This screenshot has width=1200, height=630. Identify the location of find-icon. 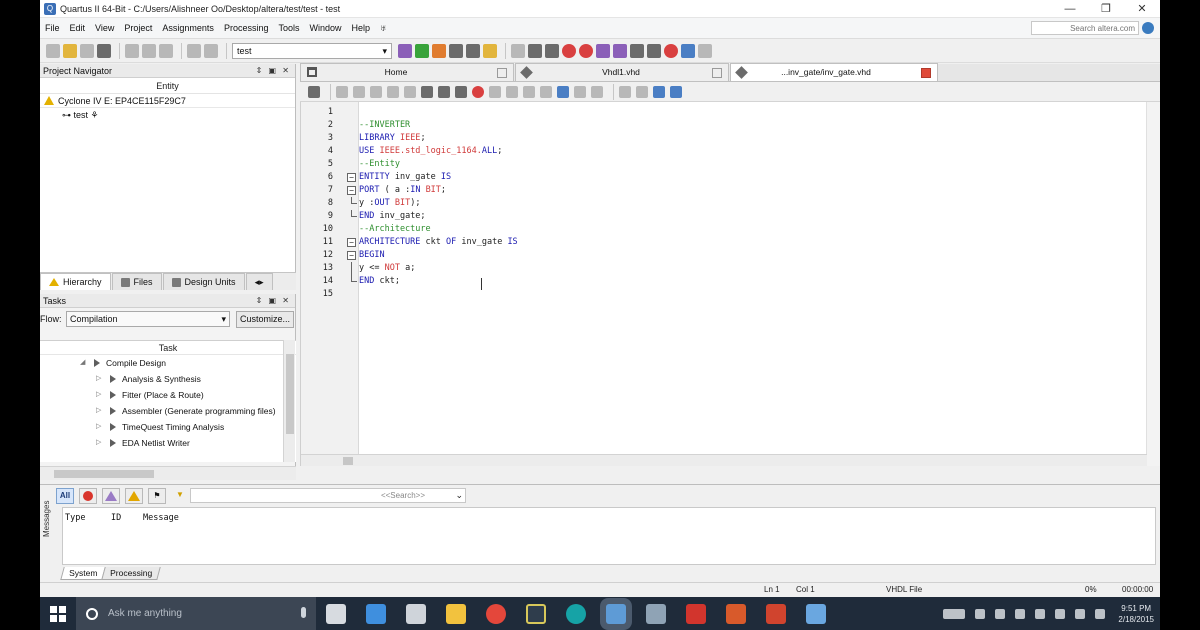
(342, 91).